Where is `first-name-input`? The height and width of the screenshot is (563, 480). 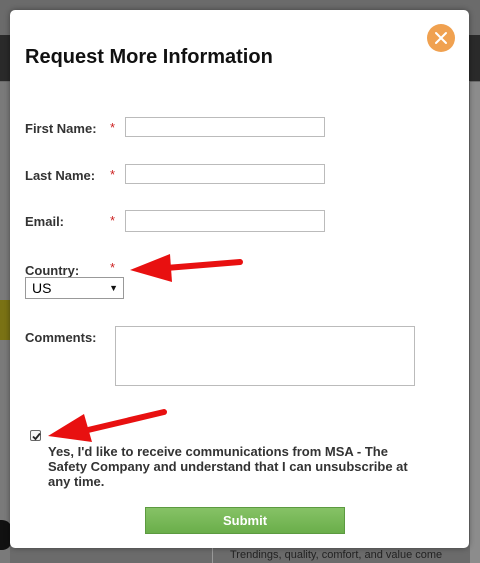
first-name-input is located at coordinates (225, 127).